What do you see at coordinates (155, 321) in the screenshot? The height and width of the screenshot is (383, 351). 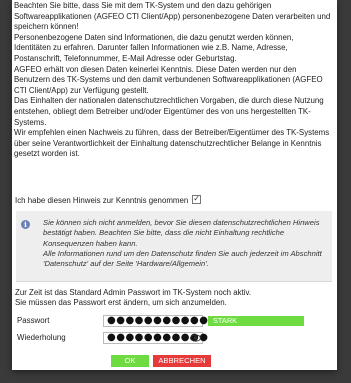 I see `password-field: ●●●●●●●●●●●` at bounding box center [155, 321].